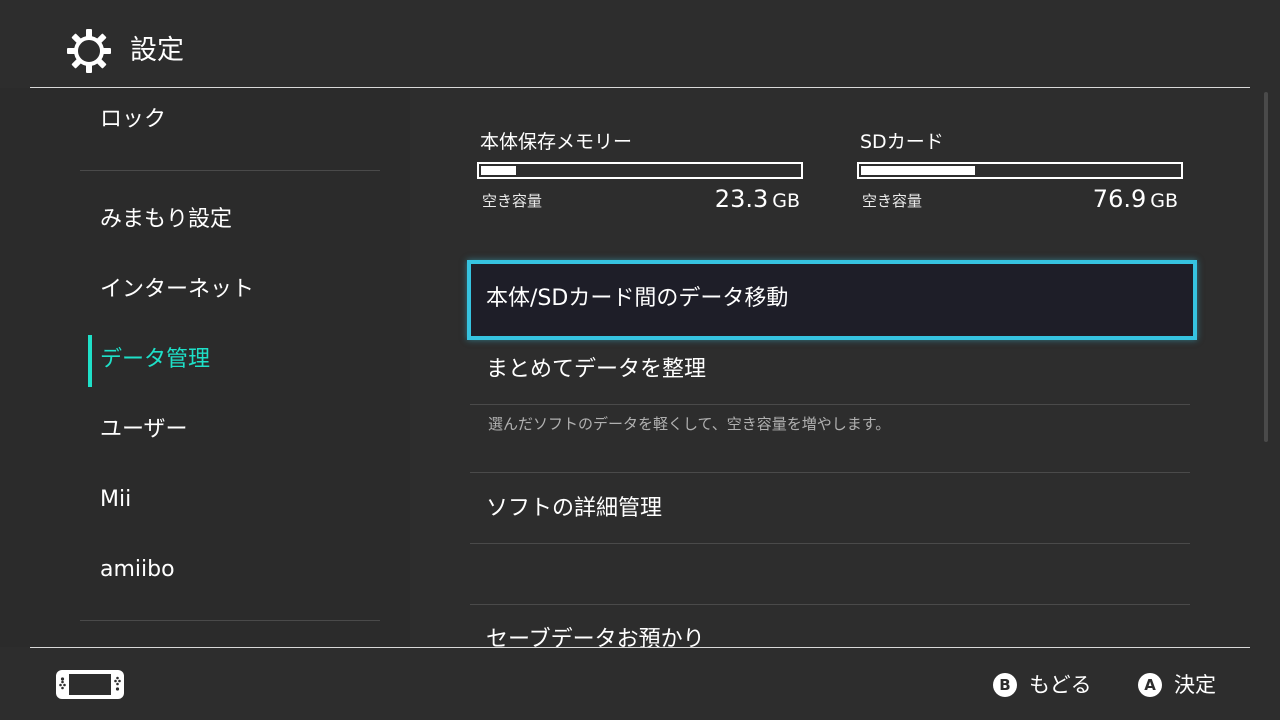  Describe the element at coordinates (90, 361) in the screenshot. I see `active-indicator` at that location.